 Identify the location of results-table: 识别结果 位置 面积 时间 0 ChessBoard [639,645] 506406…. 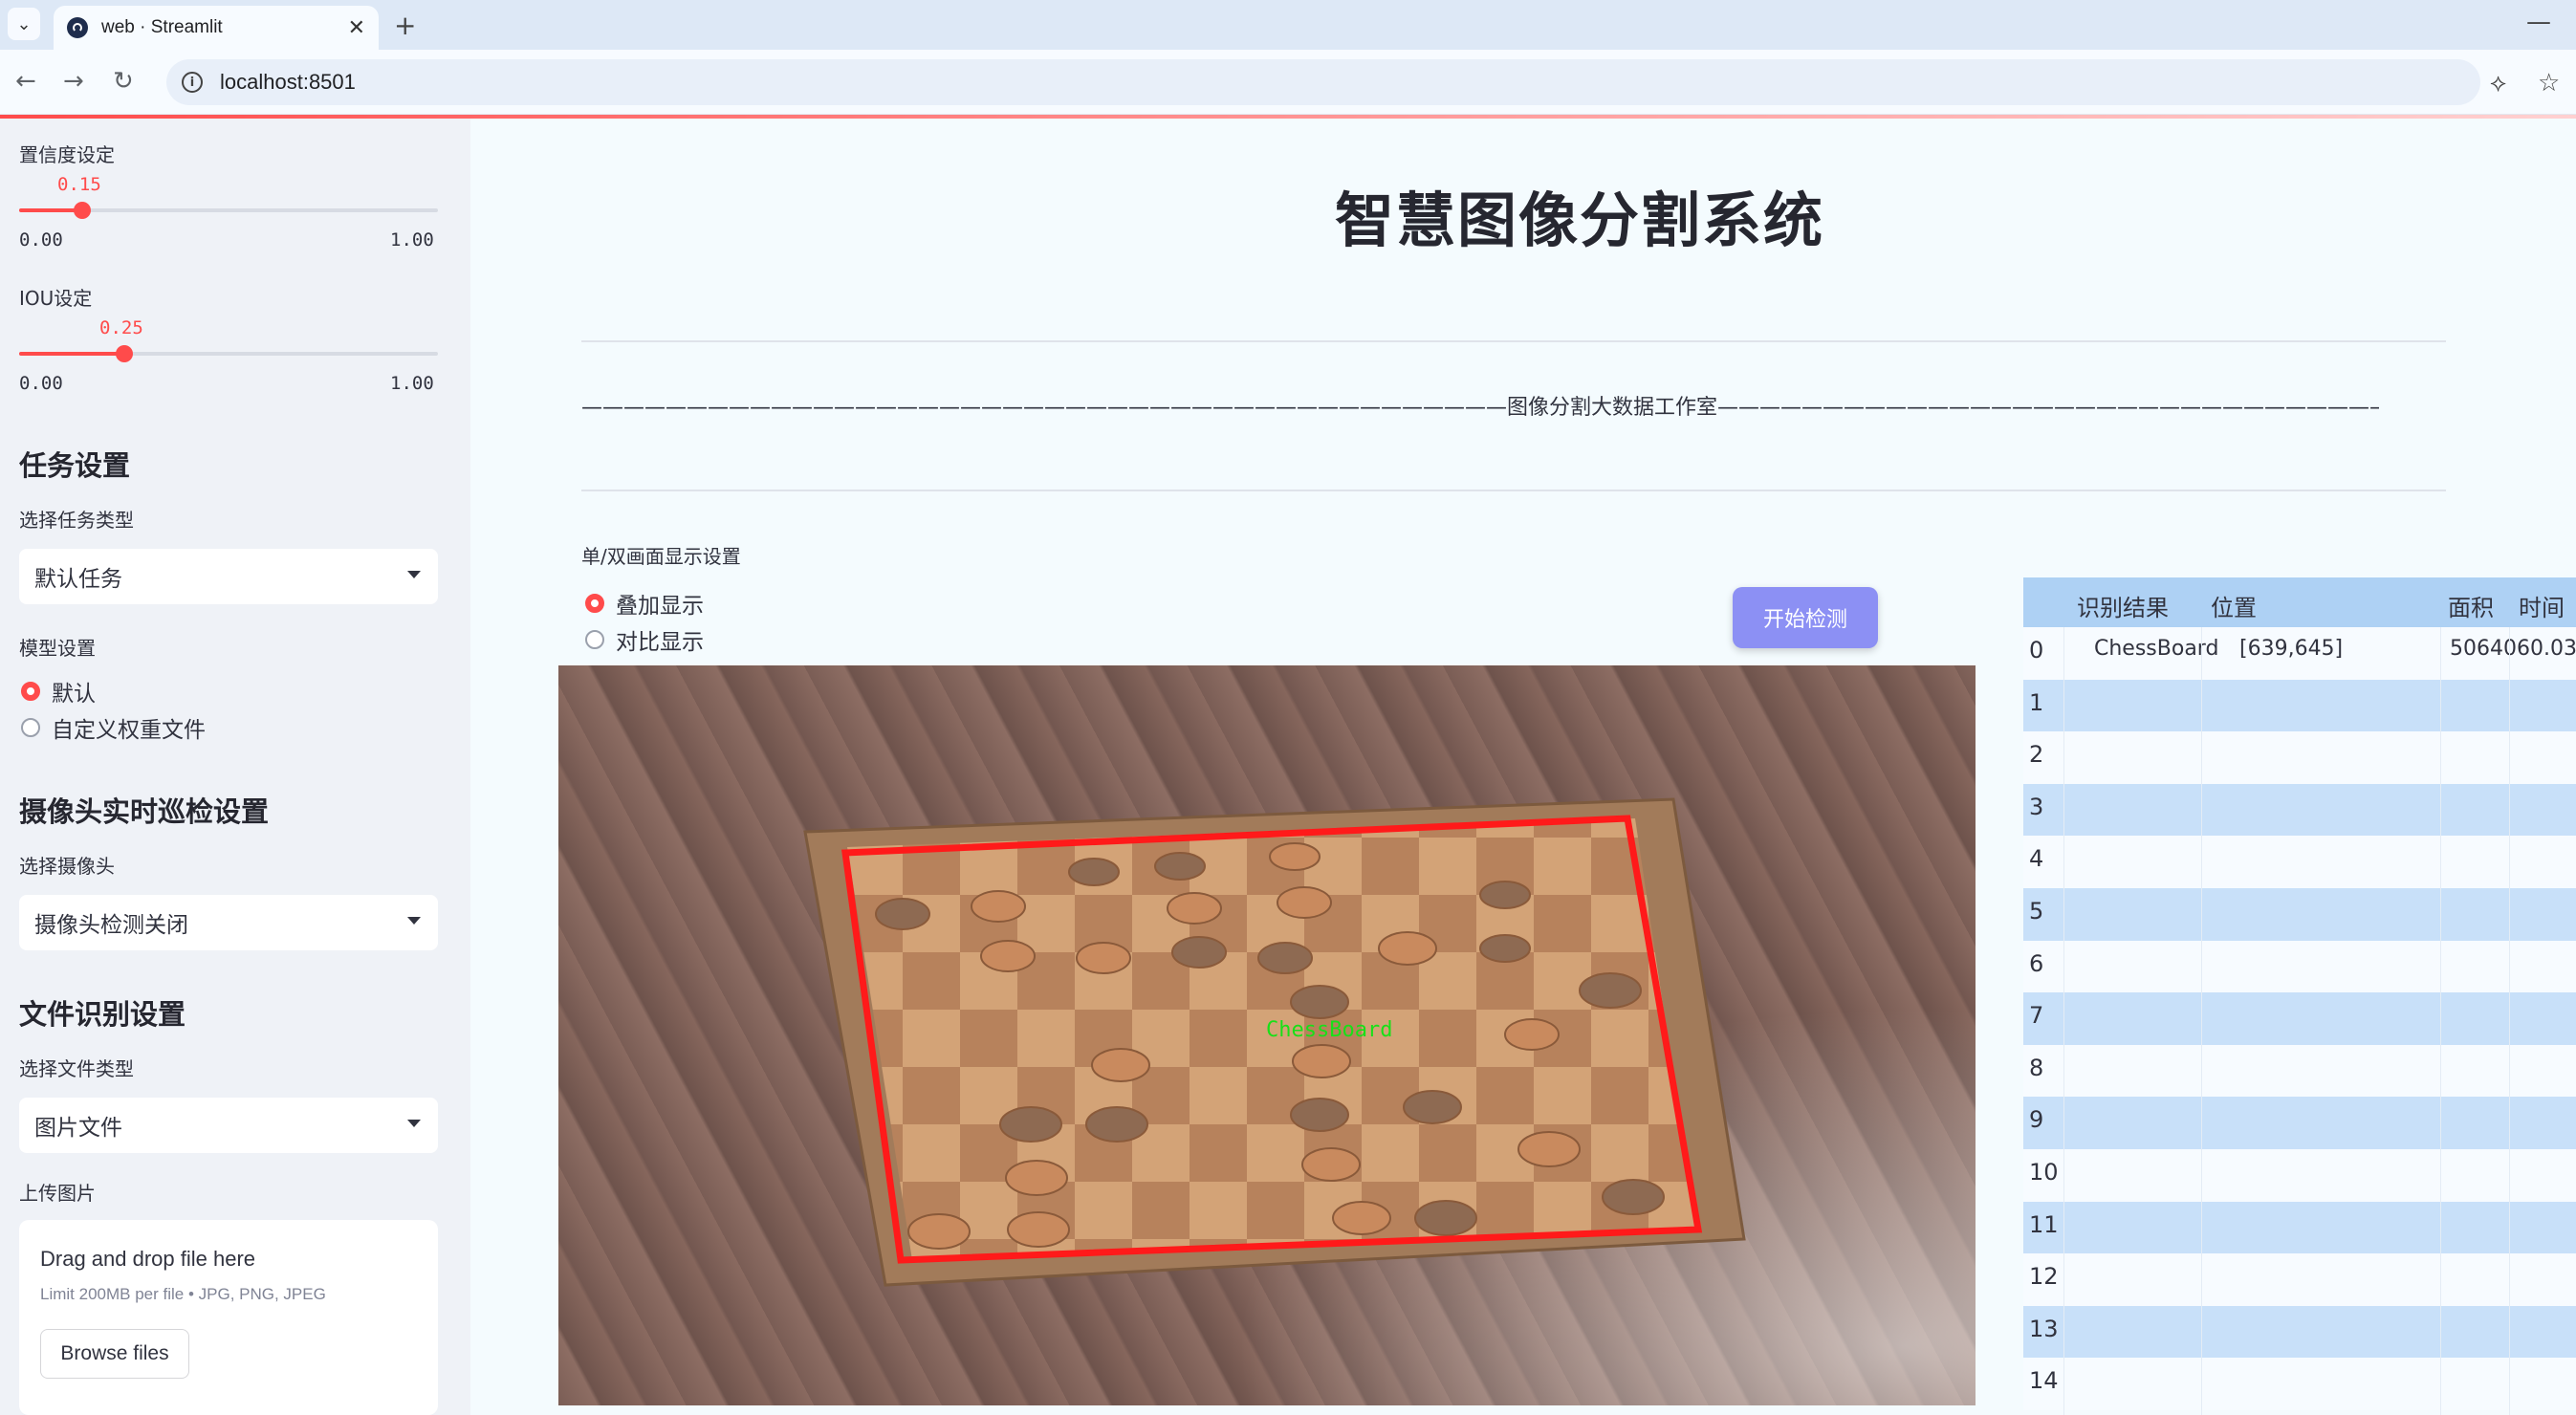
(2299, 996).